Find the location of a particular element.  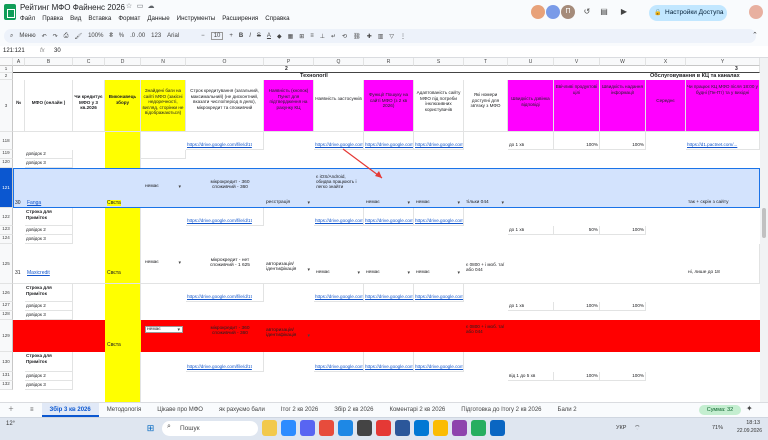

cell-polite: 50% is located at coordinates (577, 230).